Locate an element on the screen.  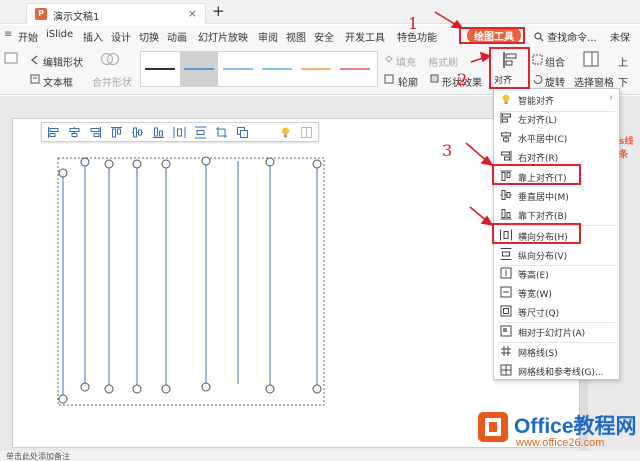
step-number-2: 2 is located at coordinates (462, 79).